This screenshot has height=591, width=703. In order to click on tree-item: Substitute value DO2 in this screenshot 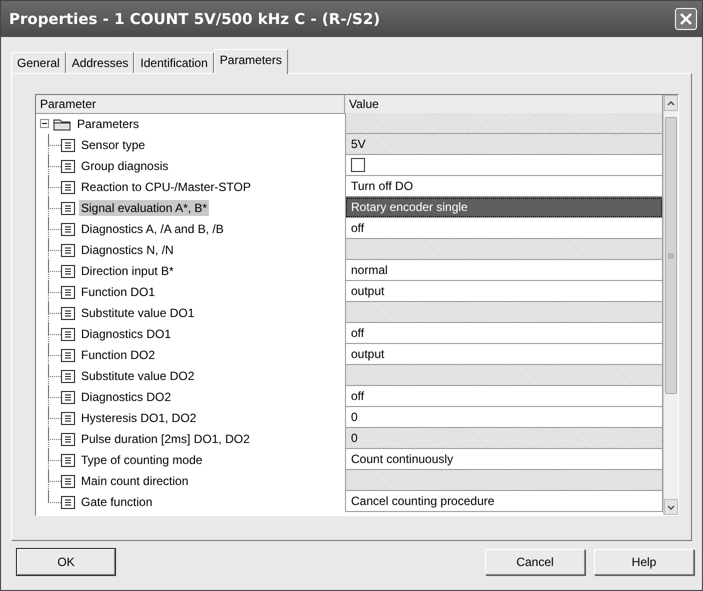, I will do `click(137, 376)`.